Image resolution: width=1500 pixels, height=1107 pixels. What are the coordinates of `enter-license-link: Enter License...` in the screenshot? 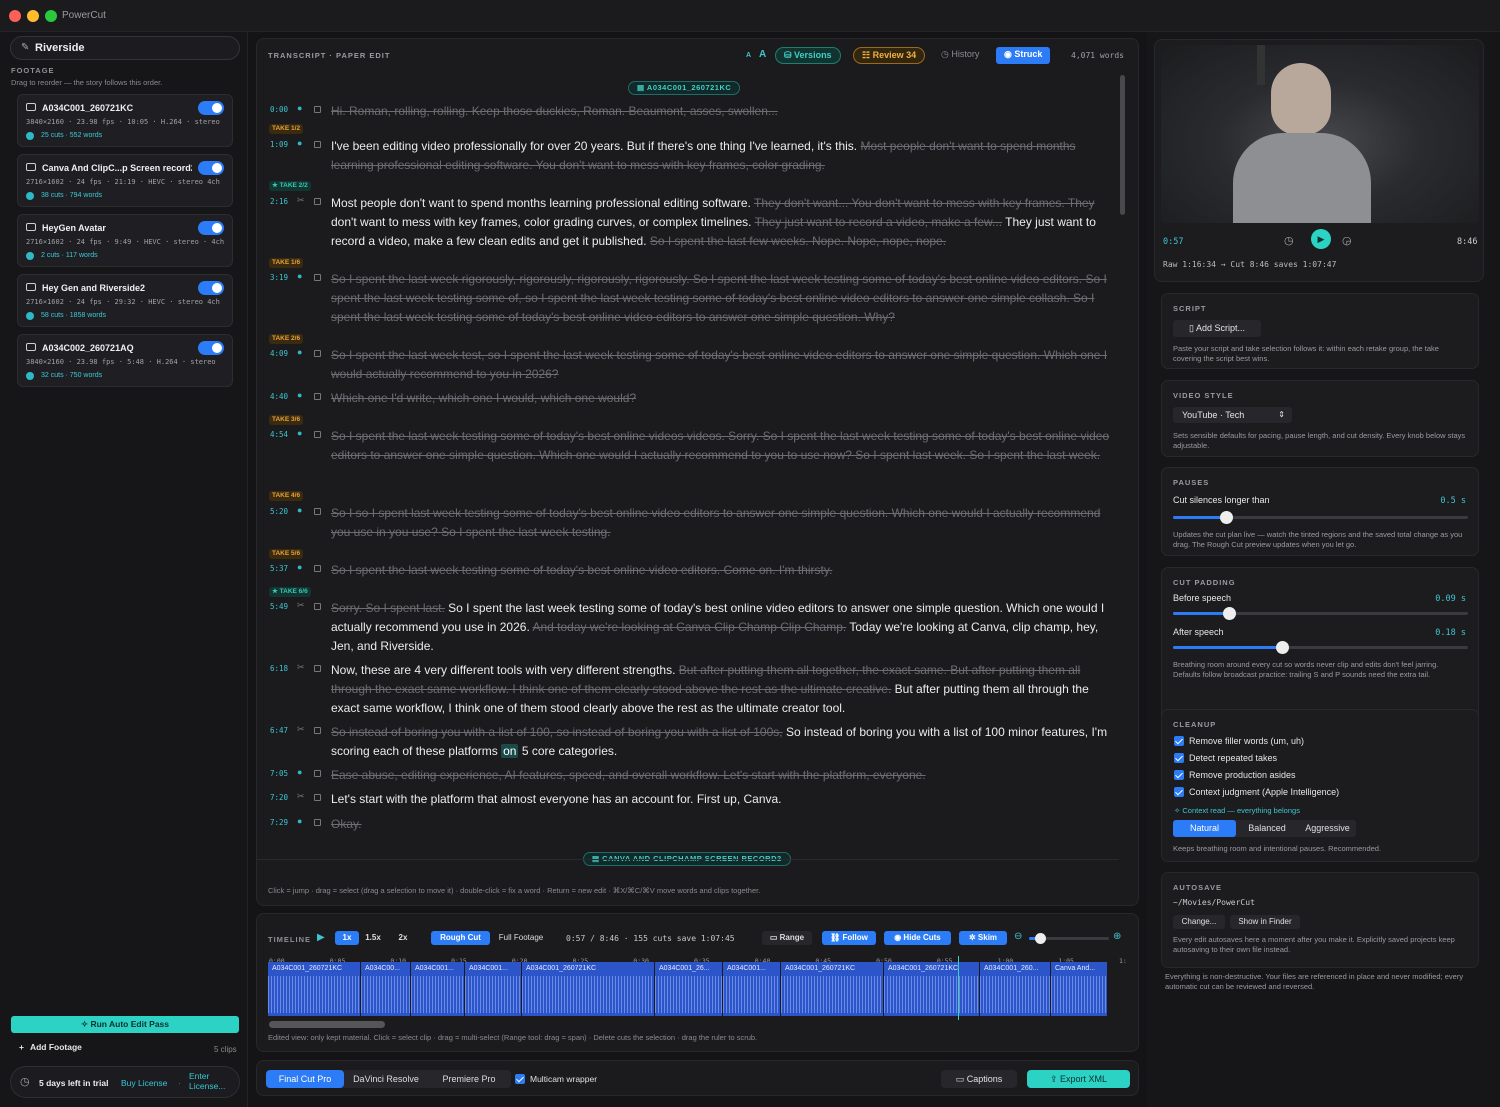 It's located at (207, 1081).